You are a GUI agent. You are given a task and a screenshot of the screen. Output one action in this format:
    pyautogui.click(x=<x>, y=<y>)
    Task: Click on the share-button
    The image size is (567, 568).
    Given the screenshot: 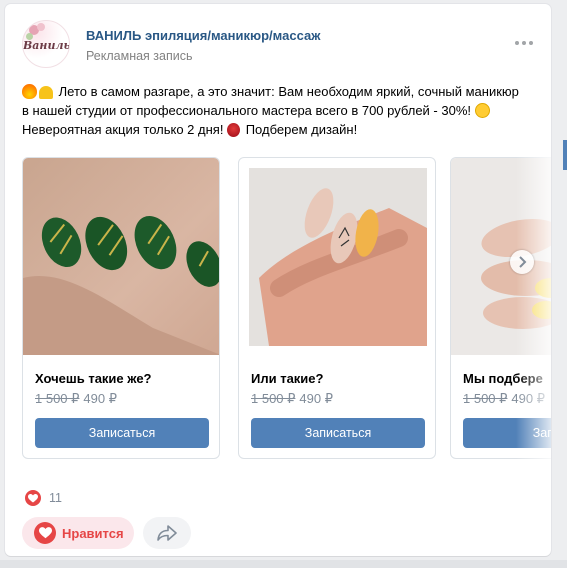 What is the action you would take?
    pyautogui.click(x=167, y=533)
    